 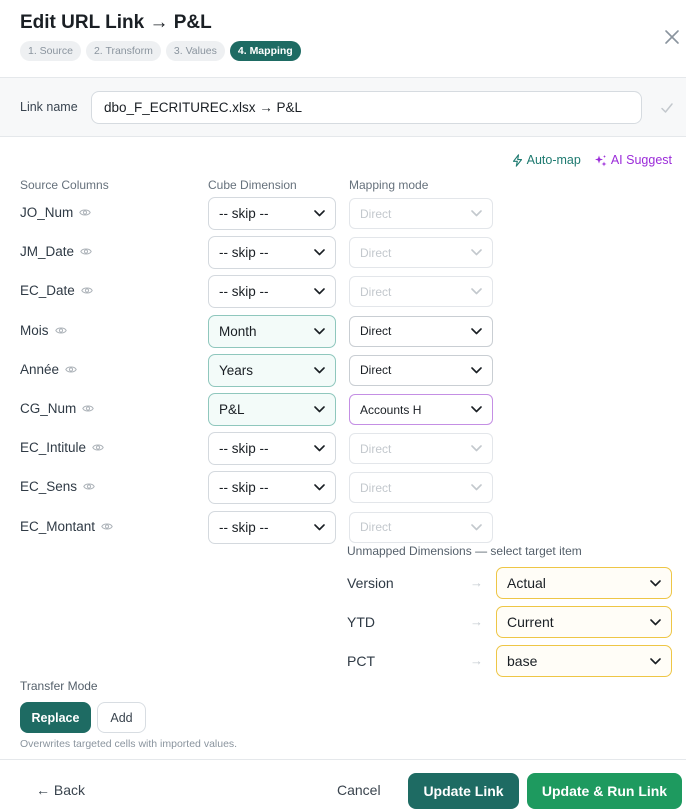 What do you see at coordinates (667, 108) in the screenshot?
I see `check-icon` at bounding box center [667, 108].